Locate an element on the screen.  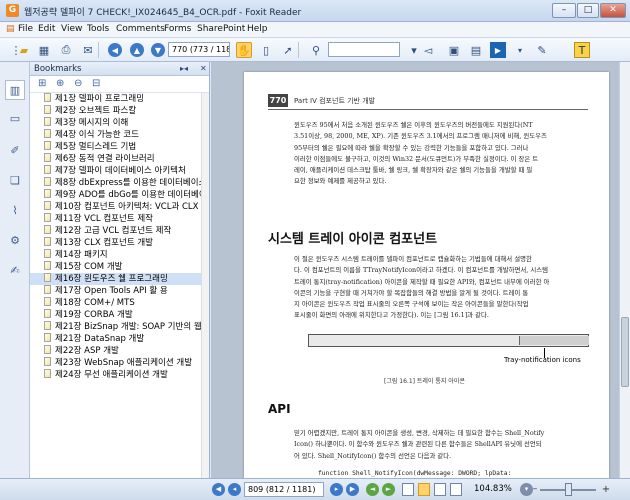
menu-tools: Tools is located at coordinates (98, 29).